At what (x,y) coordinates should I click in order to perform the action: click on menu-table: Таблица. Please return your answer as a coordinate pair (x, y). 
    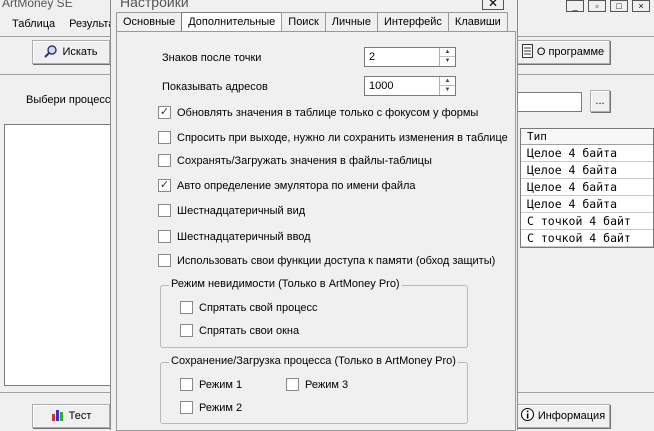
    Looking at the image, I should click on (33, 24).